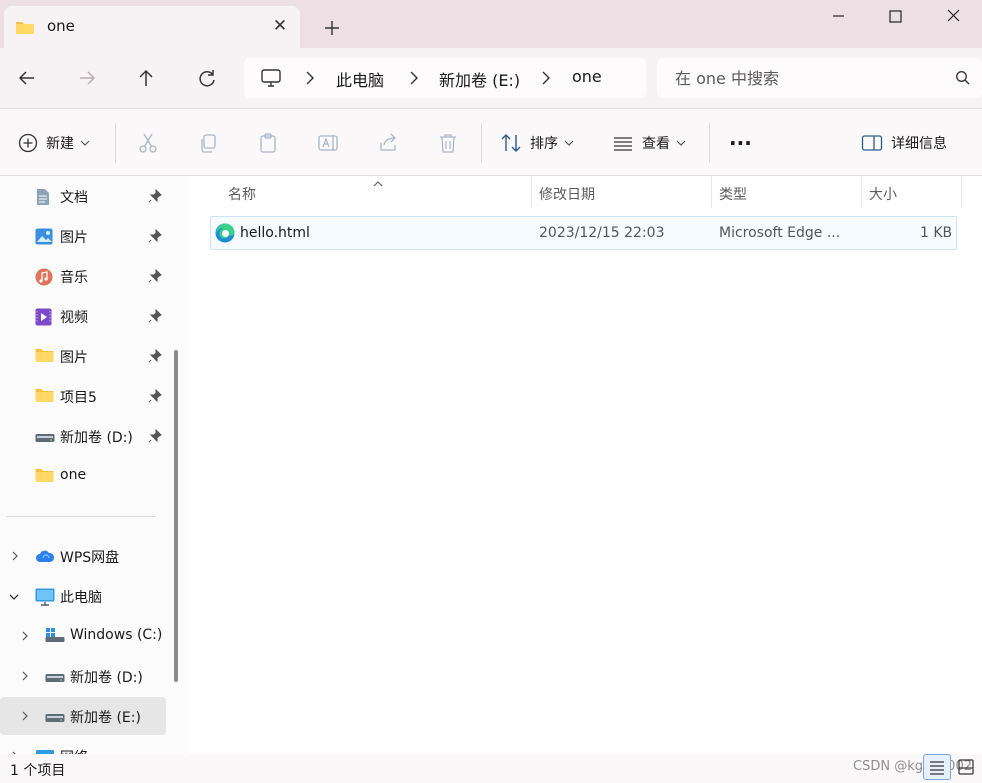 The width and height of the screenshot is (982, 783). What do you see at coordinates (27, 78) in the screenshot?
I see `back-button` at bounding box center [27, 78].